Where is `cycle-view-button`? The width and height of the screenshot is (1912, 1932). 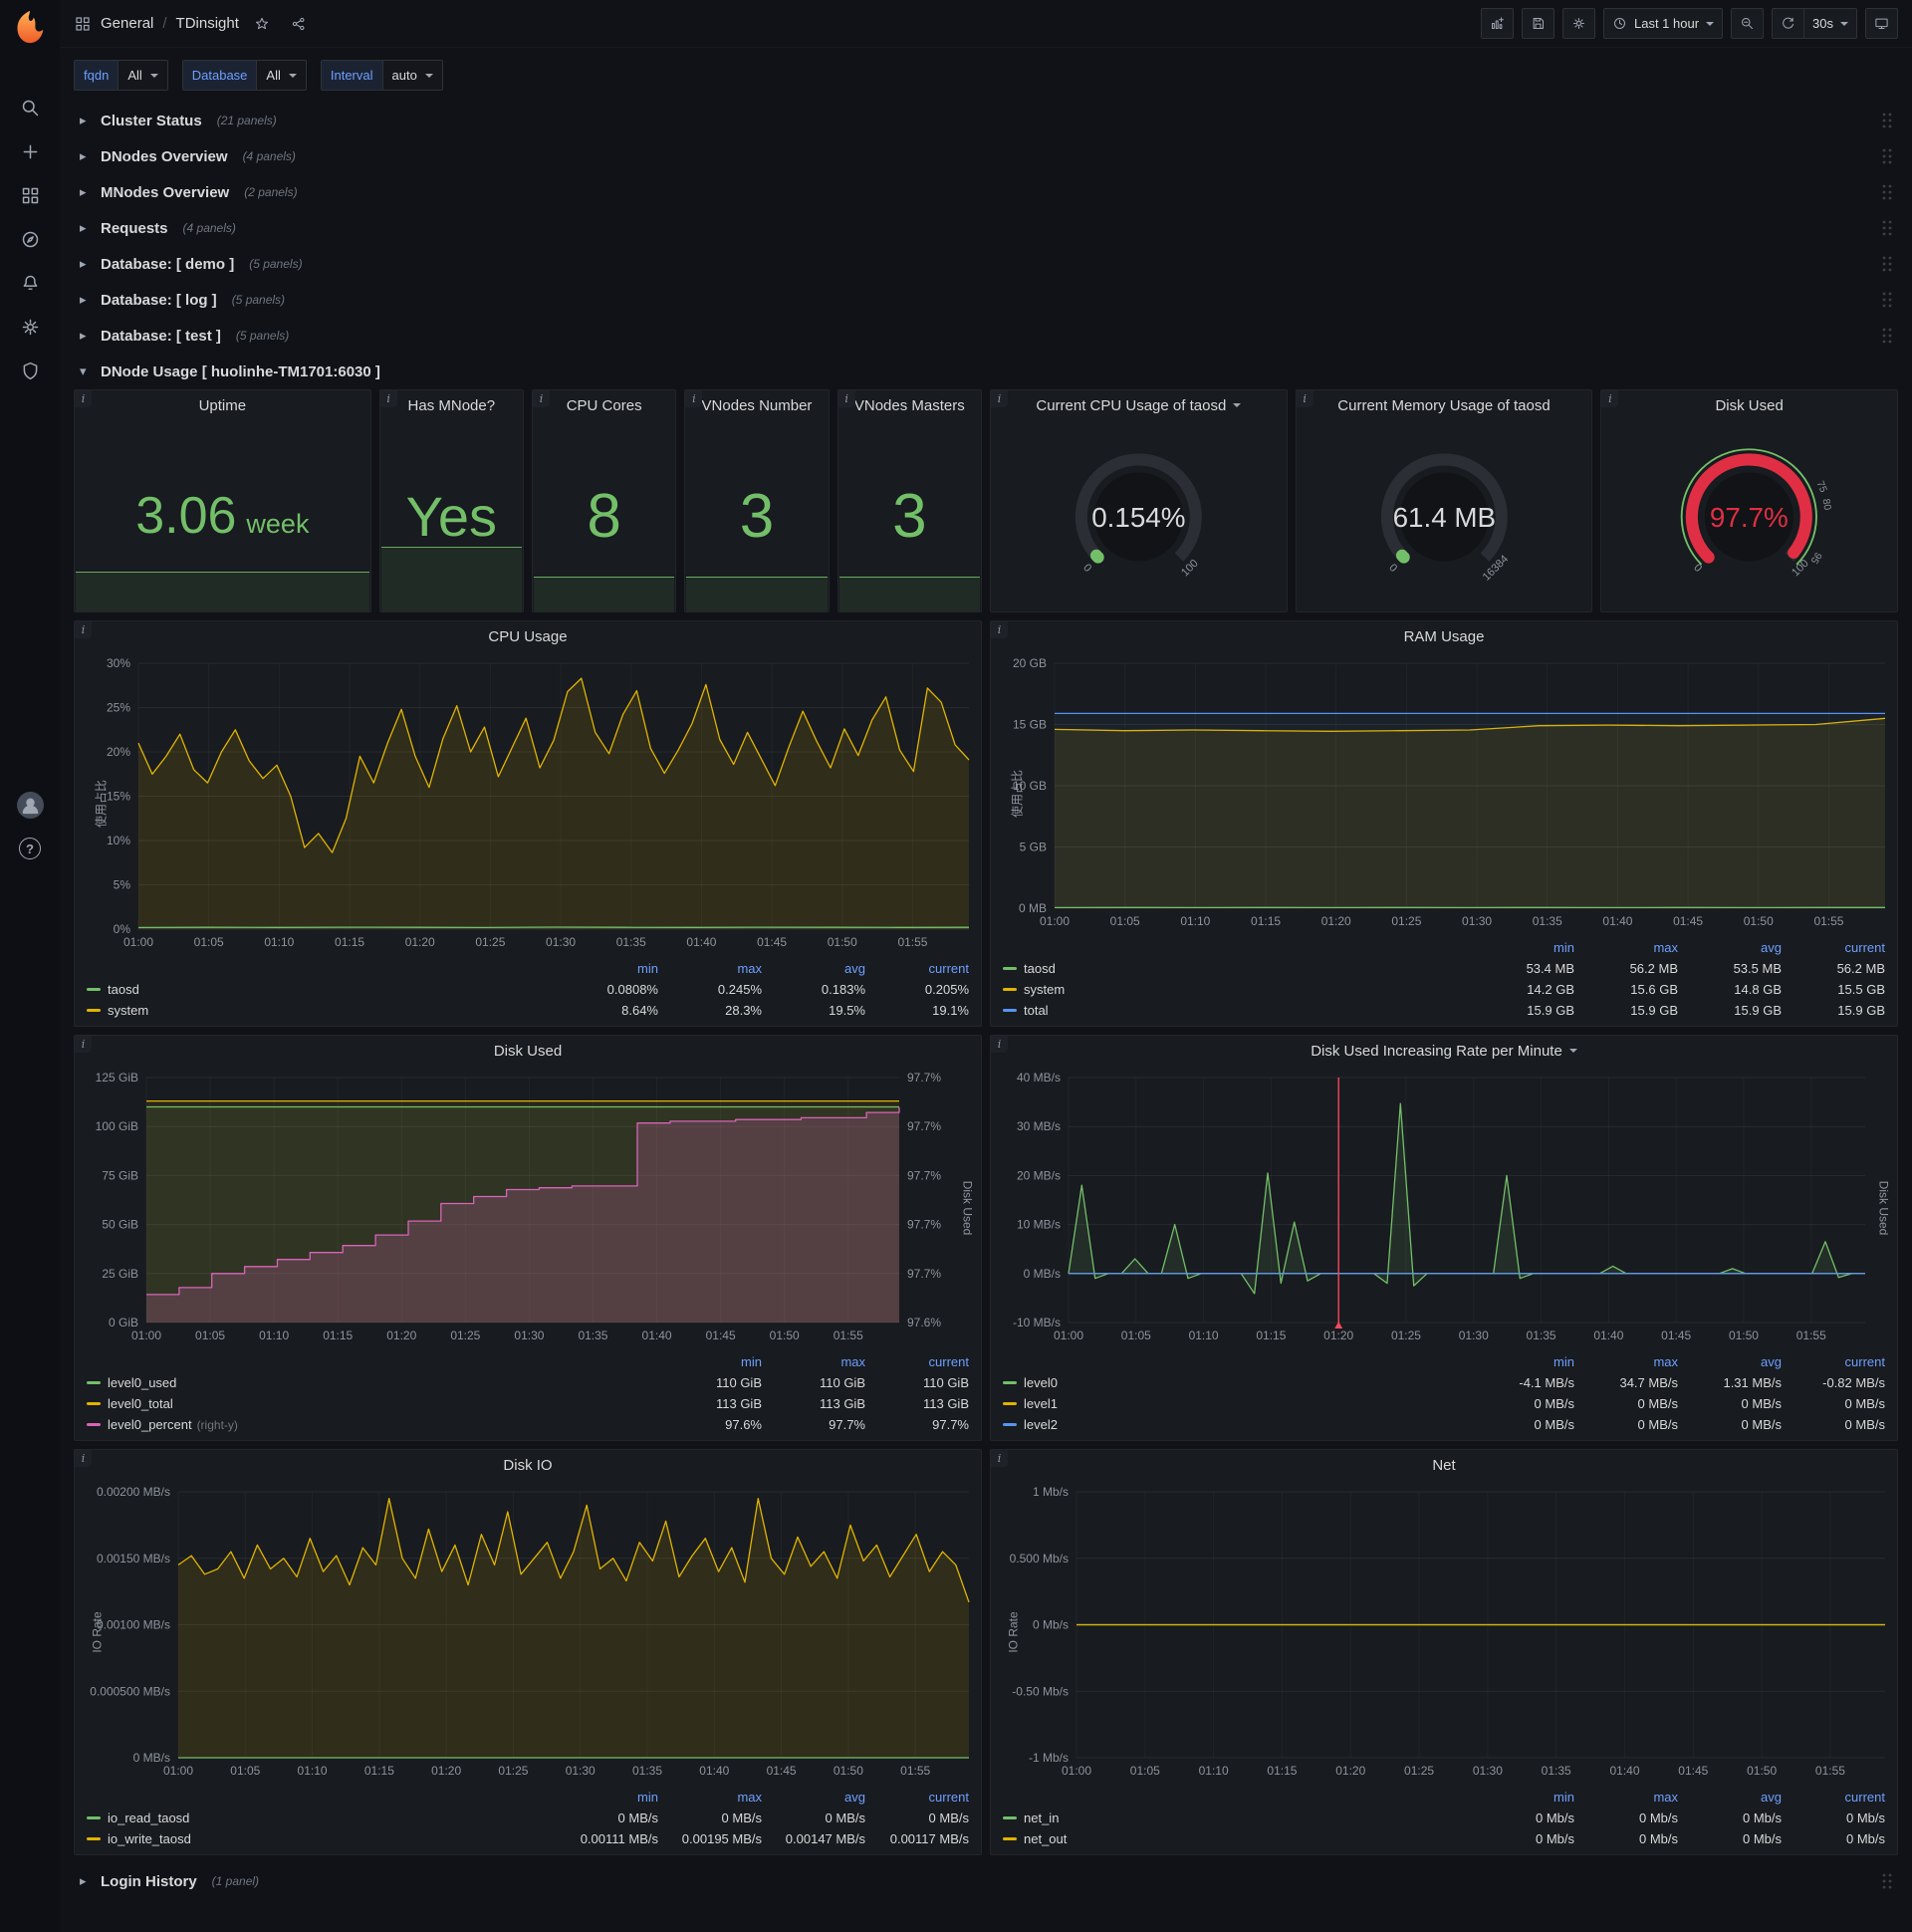
cycle-view-button is located at coordinates (1881, 24).